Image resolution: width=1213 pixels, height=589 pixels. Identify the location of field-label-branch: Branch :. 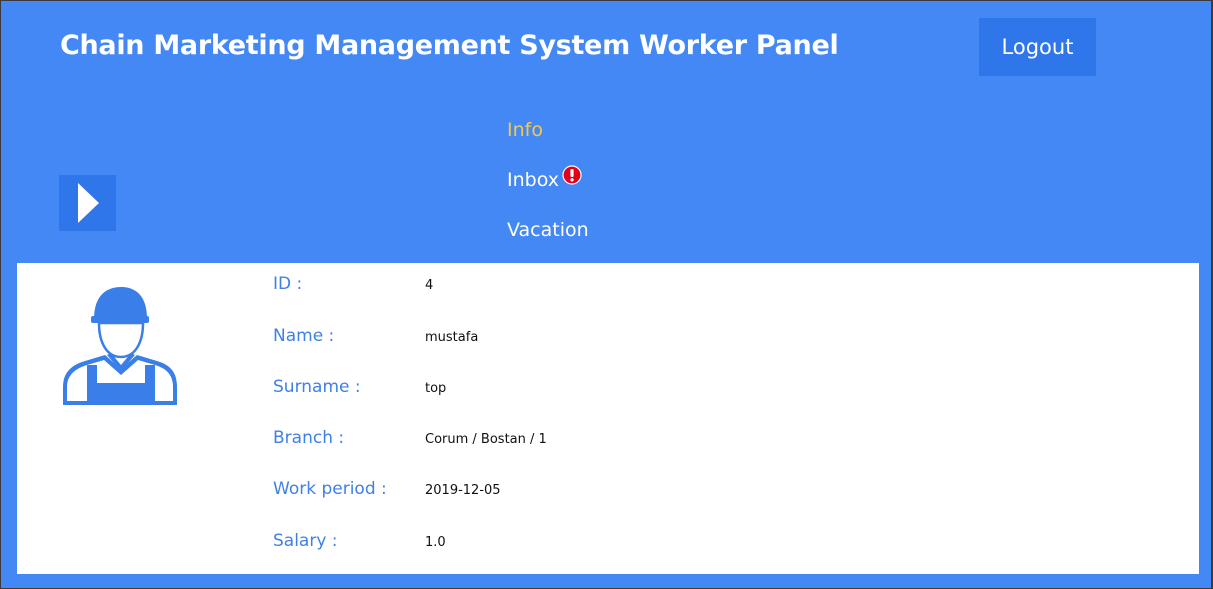
(309, 438).